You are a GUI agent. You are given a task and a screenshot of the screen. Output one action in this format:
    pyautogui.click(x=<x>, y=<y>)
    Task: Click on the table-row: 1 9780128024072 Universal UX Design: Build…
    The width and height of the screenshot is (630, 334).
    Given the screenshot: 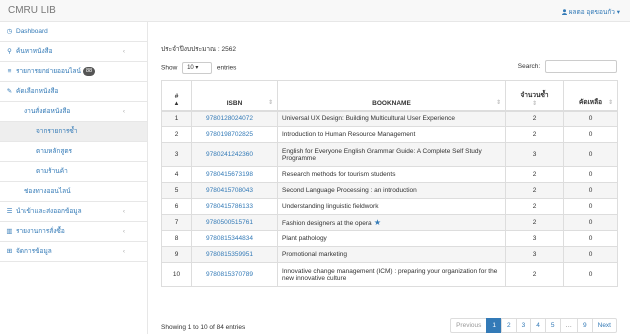 What is the action you would take?
    pyautogui.click(x=389, y=118)
    